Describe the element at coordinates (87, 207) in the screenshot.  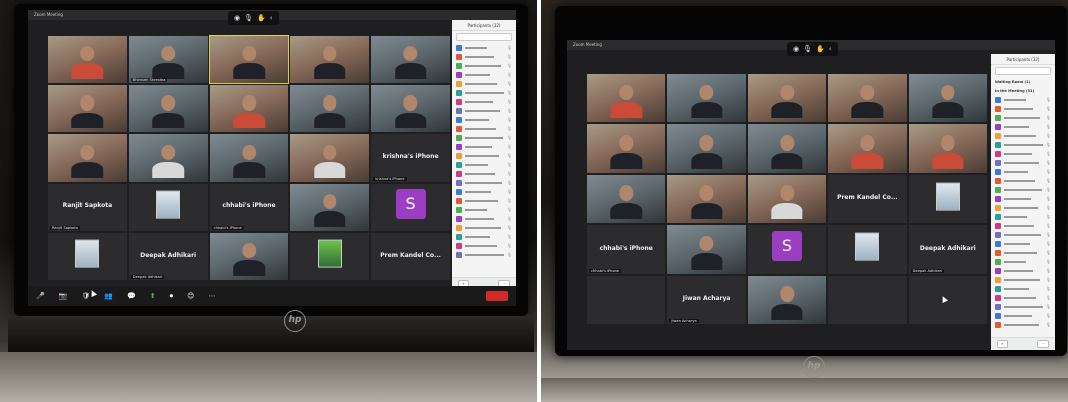
I see `video-tile: Ranjit Sapkota Ranjit Sapkota` at that location.